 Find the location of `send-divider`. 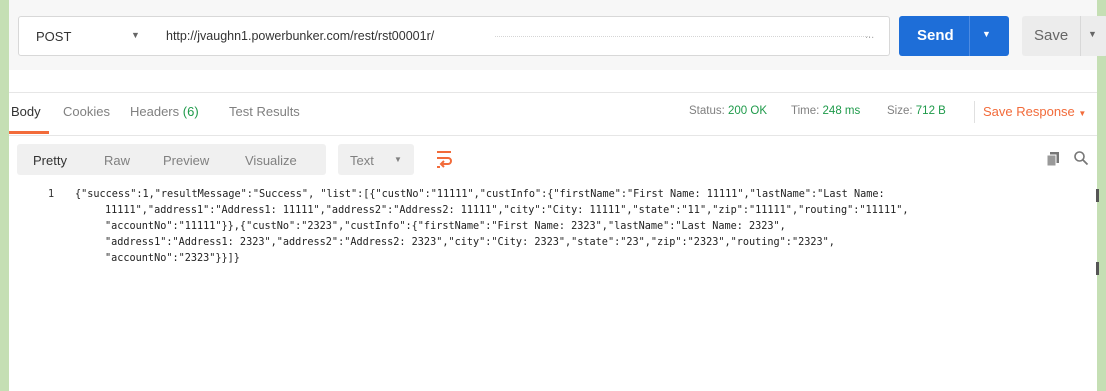

send-divider is located at coordinates (969, 36).